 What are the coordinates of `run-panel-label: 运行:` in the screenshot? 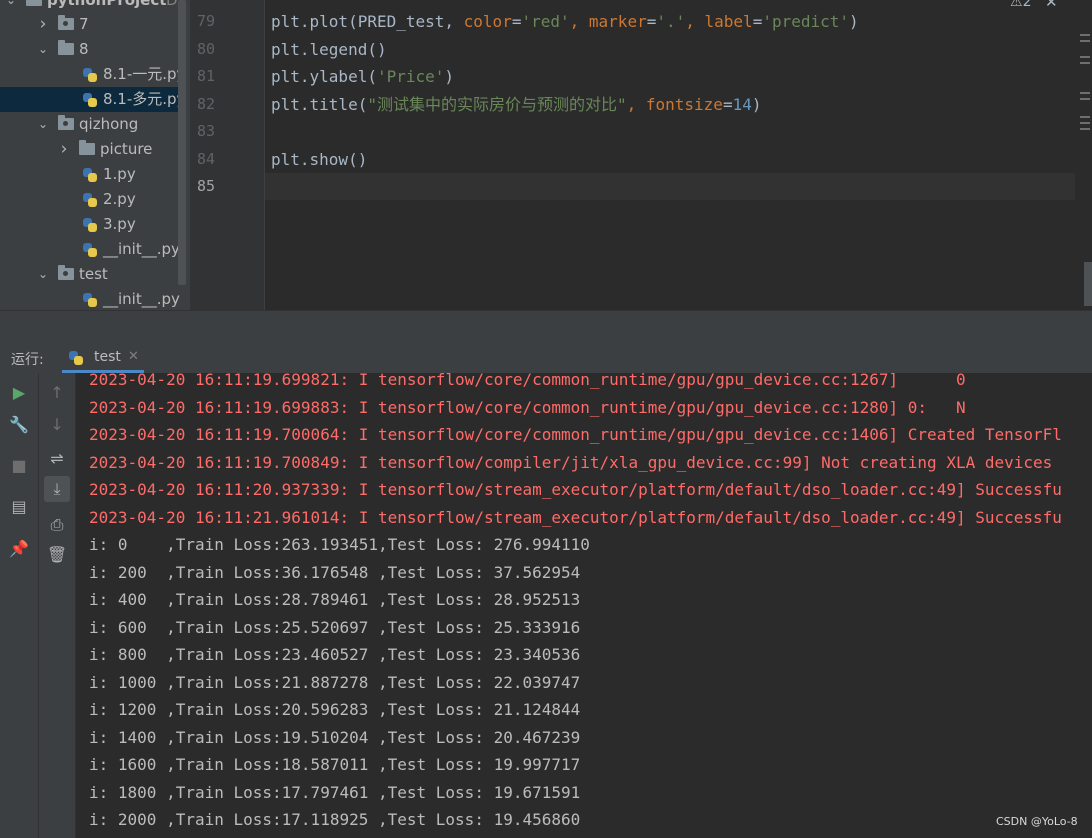 It's located at (27, 360).